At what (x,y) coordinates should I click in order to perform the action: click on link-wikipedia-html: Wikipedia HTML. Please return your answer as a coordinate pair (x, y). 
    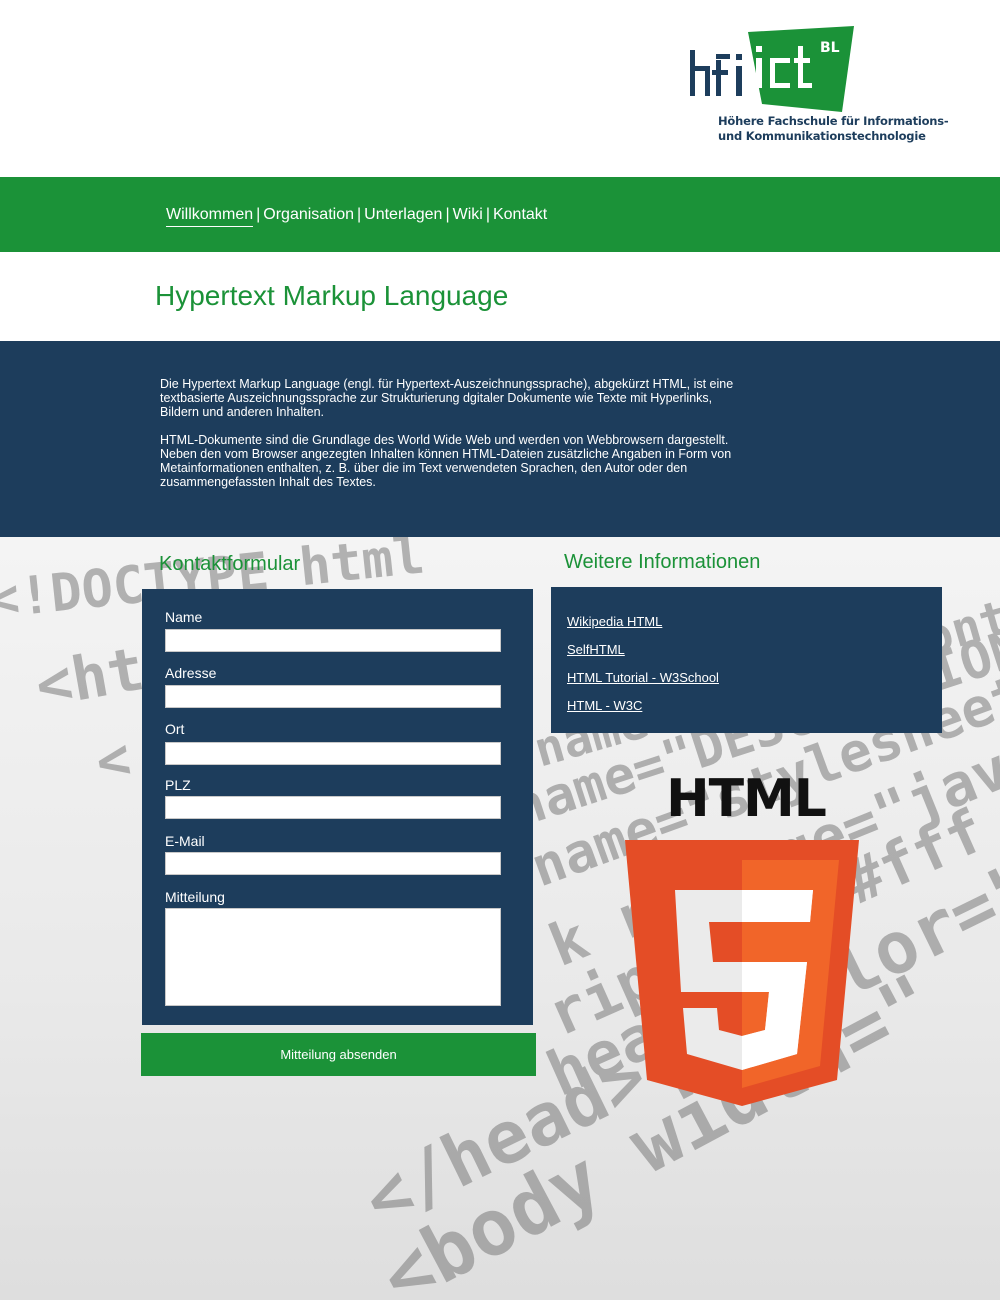
    Looking at the image, I should click on (614, 621).